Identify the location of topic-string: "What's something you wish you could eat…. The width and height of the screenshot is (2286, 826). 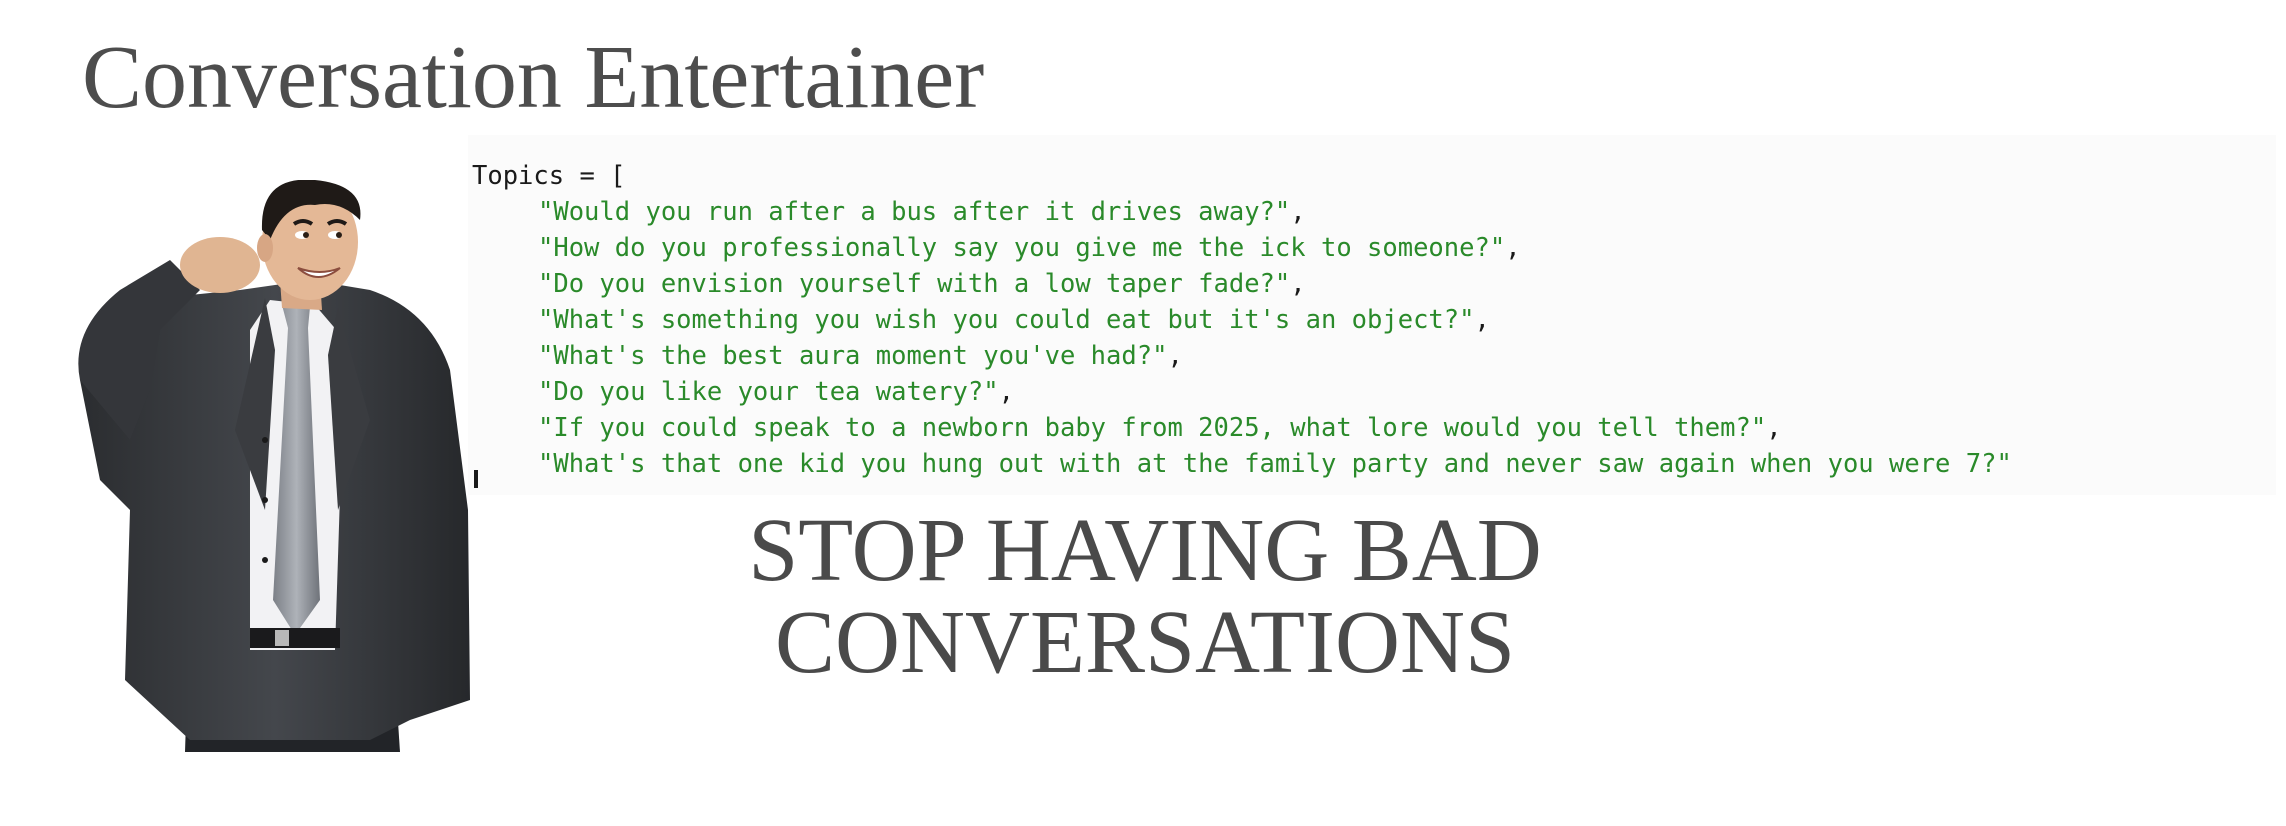
(1006, 320).